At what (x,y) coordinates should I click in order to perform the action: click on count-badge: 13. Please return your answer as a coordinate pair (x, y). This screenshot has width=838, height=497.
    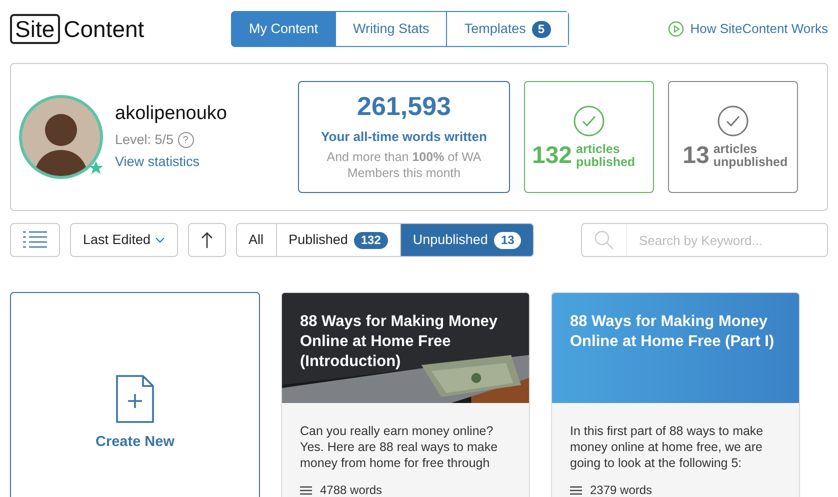
    Looking at the image, I should click on (508, 240).